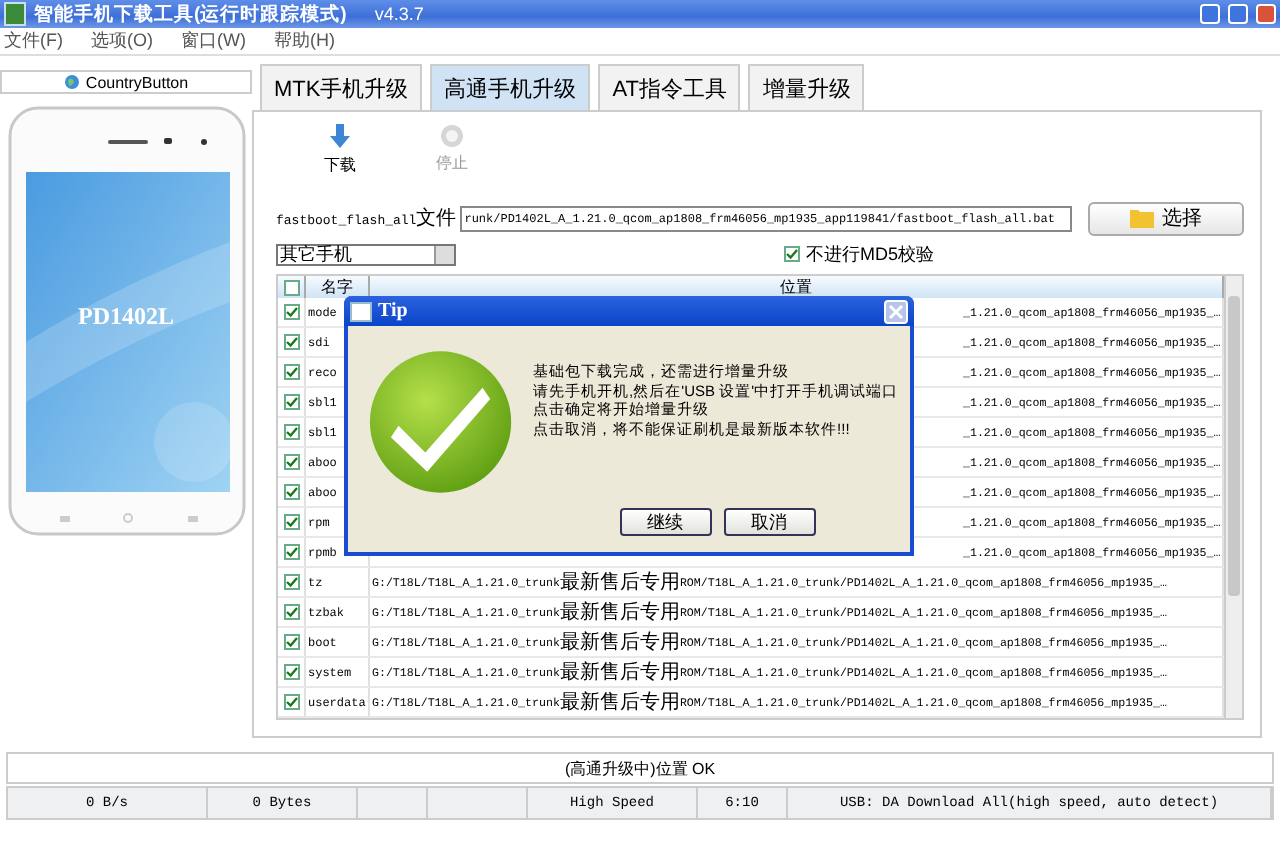 The width and height of the screenshot is (1280, 844). Describe the element at coordinates (361, 311) in the screenshot. I see `window-icon` at that location.